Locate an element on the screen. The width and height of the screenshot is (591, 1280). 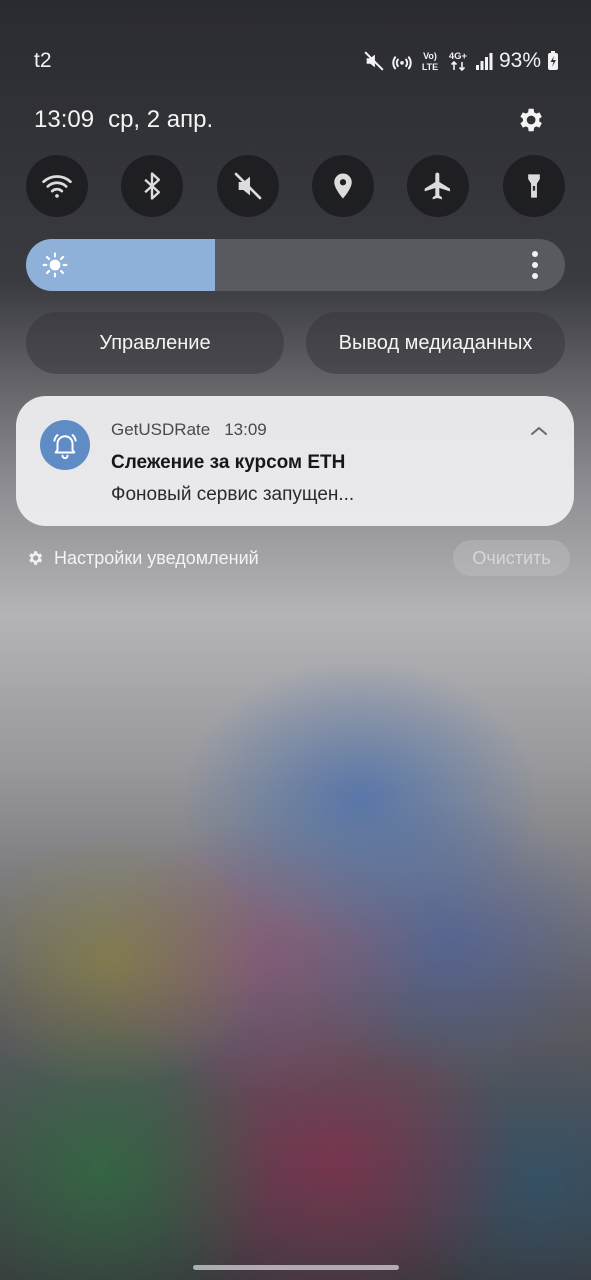
notification-time: 13:09 is located at coordinates (245, 429).